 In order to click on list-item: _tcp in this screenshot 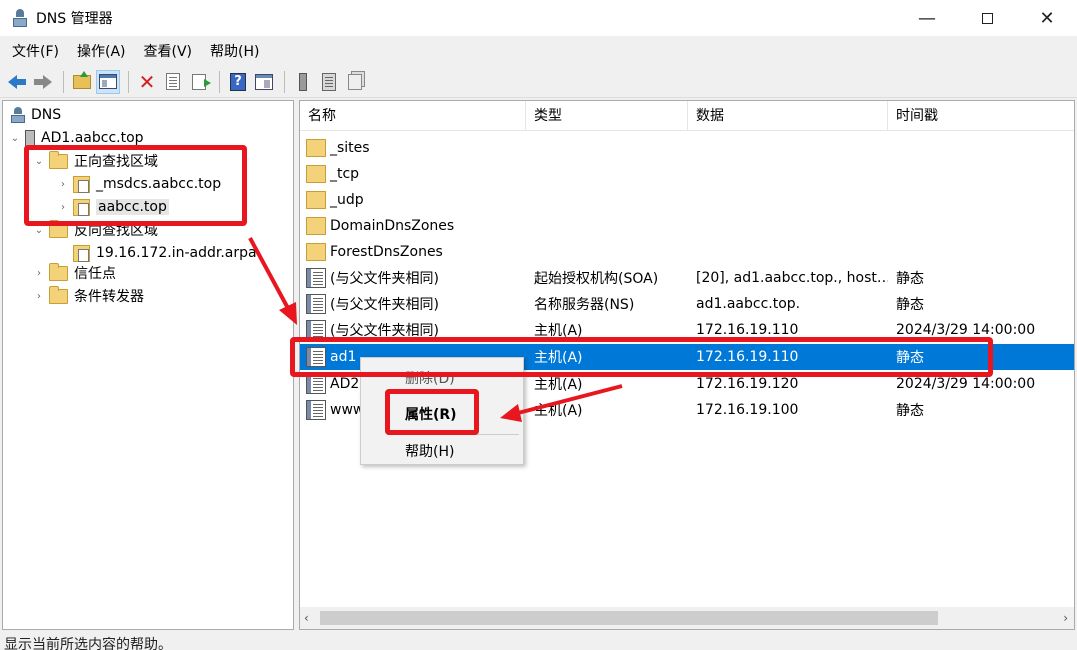, I will do `click(687, 174)`.